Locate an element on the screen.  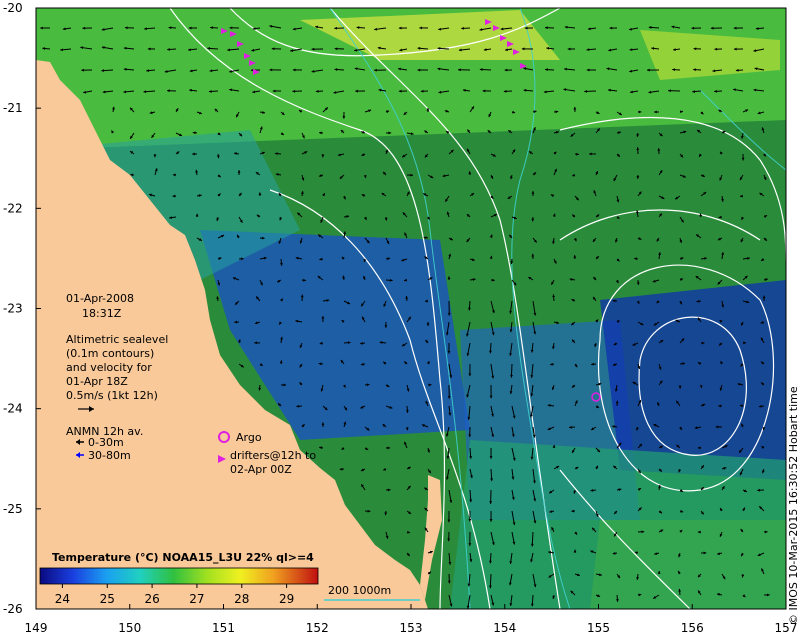
altimetry-line-1: Altimetric sealevel is located at coordinates (117, 339).